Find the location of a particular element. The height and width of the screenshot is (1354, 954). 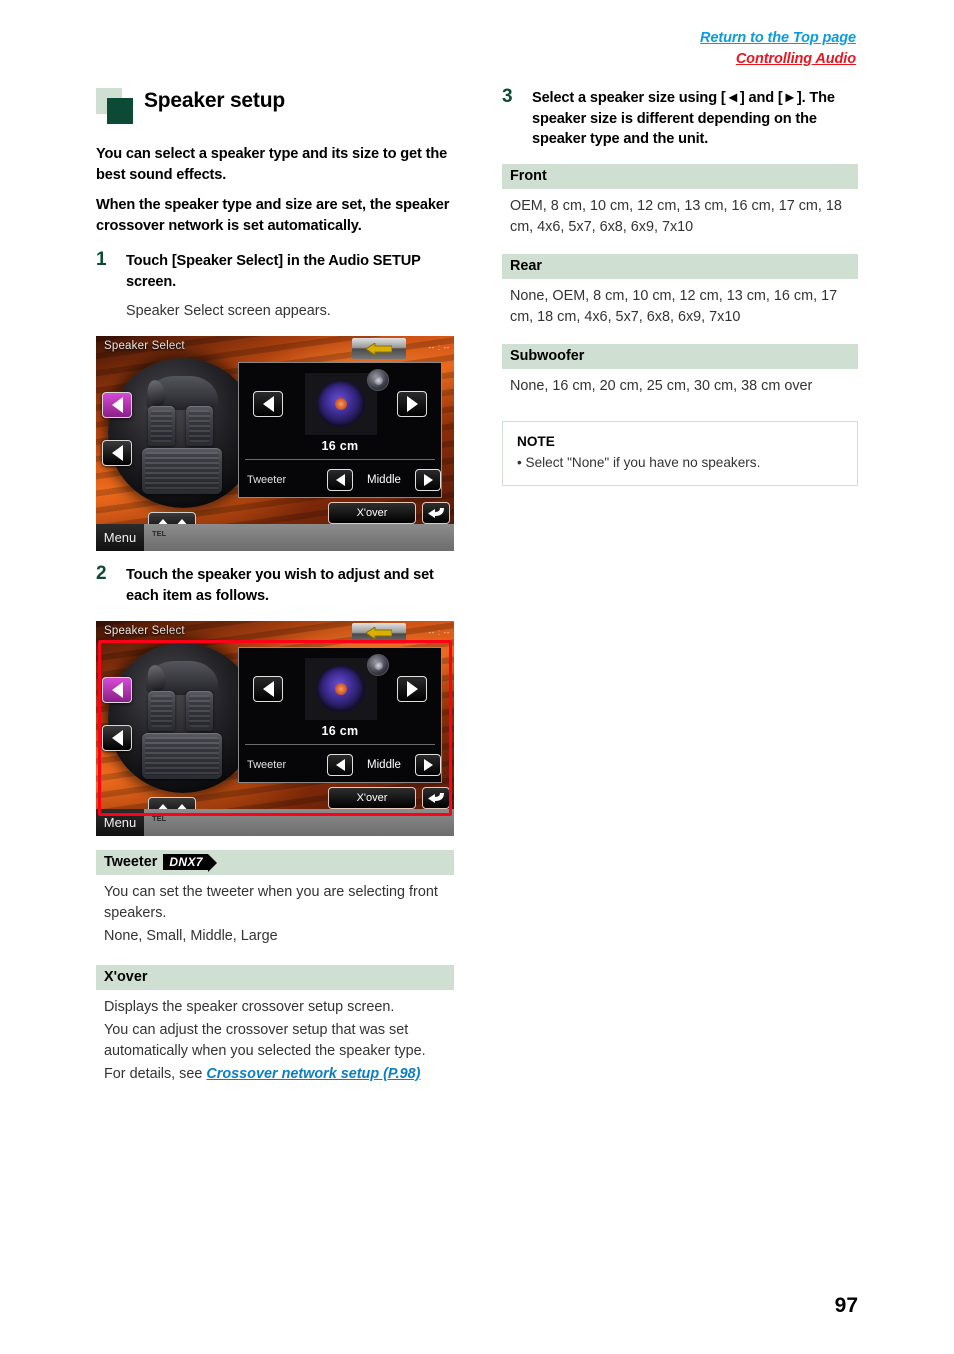

dark-square-icon is located at coordinates (120, 111).